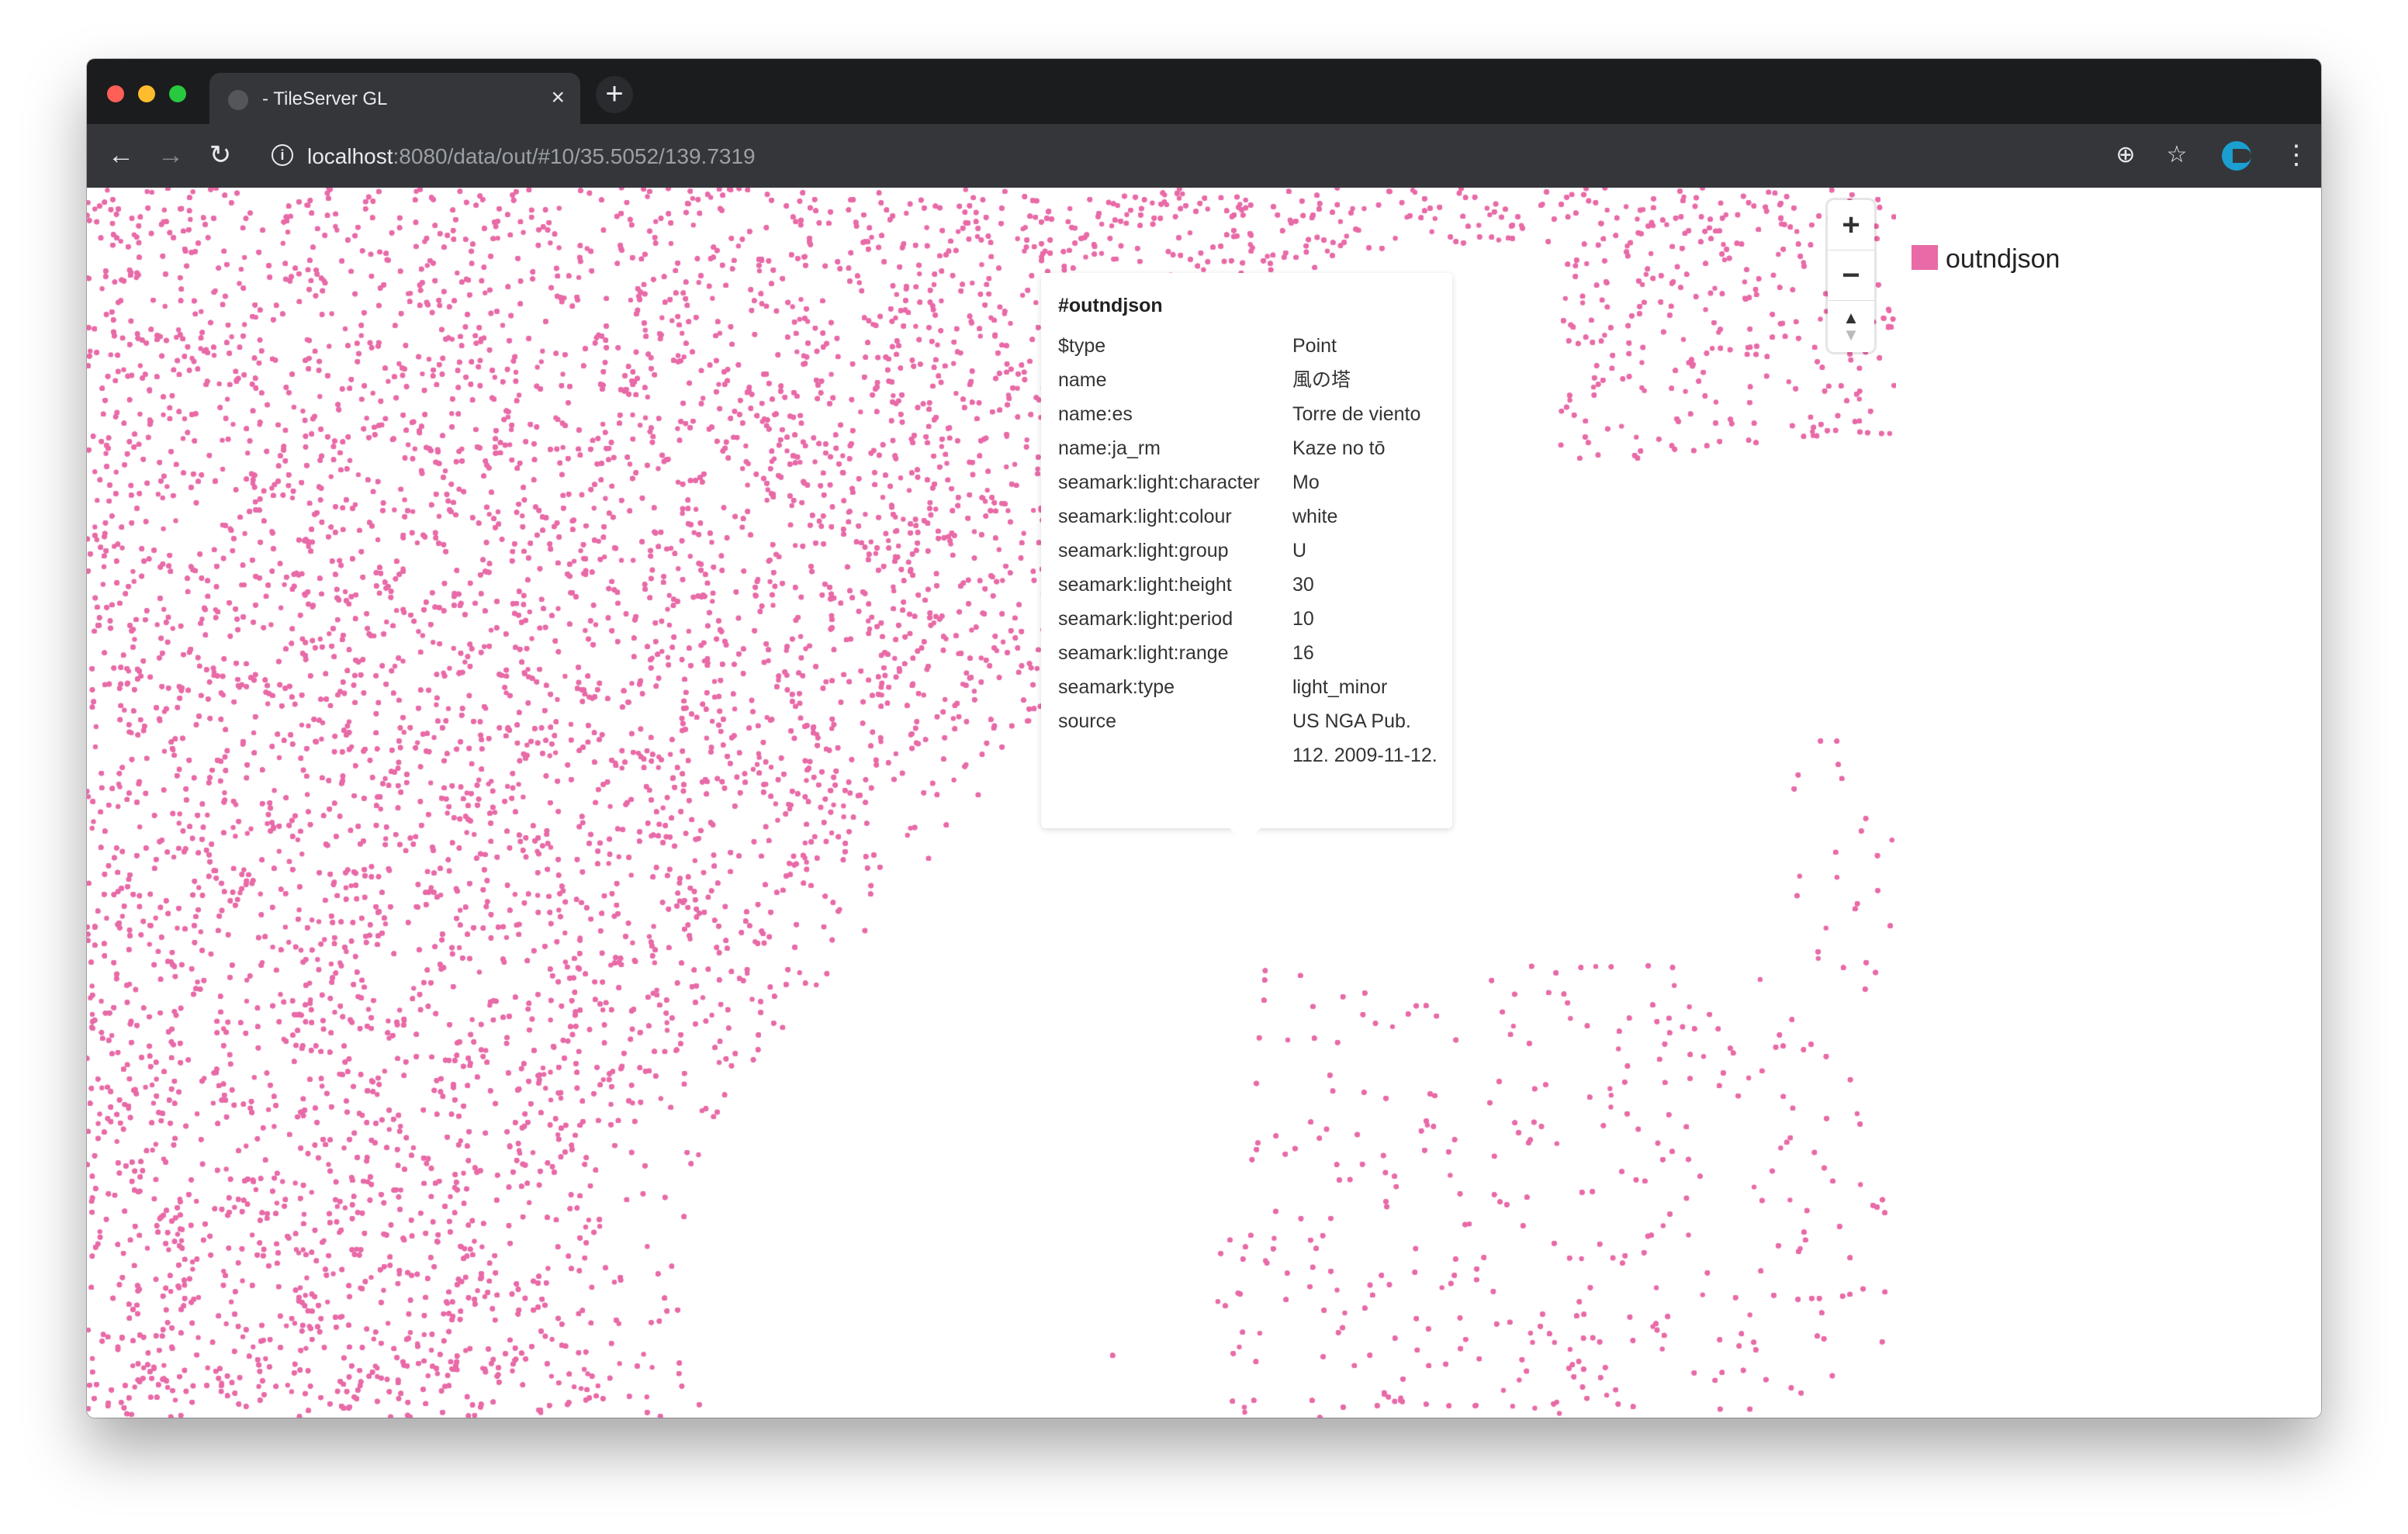 This screenshot has height=1534, width=2408. Describe the element at coordinates (238, 100) in the screenshot. I see `globe-icon` at that location.